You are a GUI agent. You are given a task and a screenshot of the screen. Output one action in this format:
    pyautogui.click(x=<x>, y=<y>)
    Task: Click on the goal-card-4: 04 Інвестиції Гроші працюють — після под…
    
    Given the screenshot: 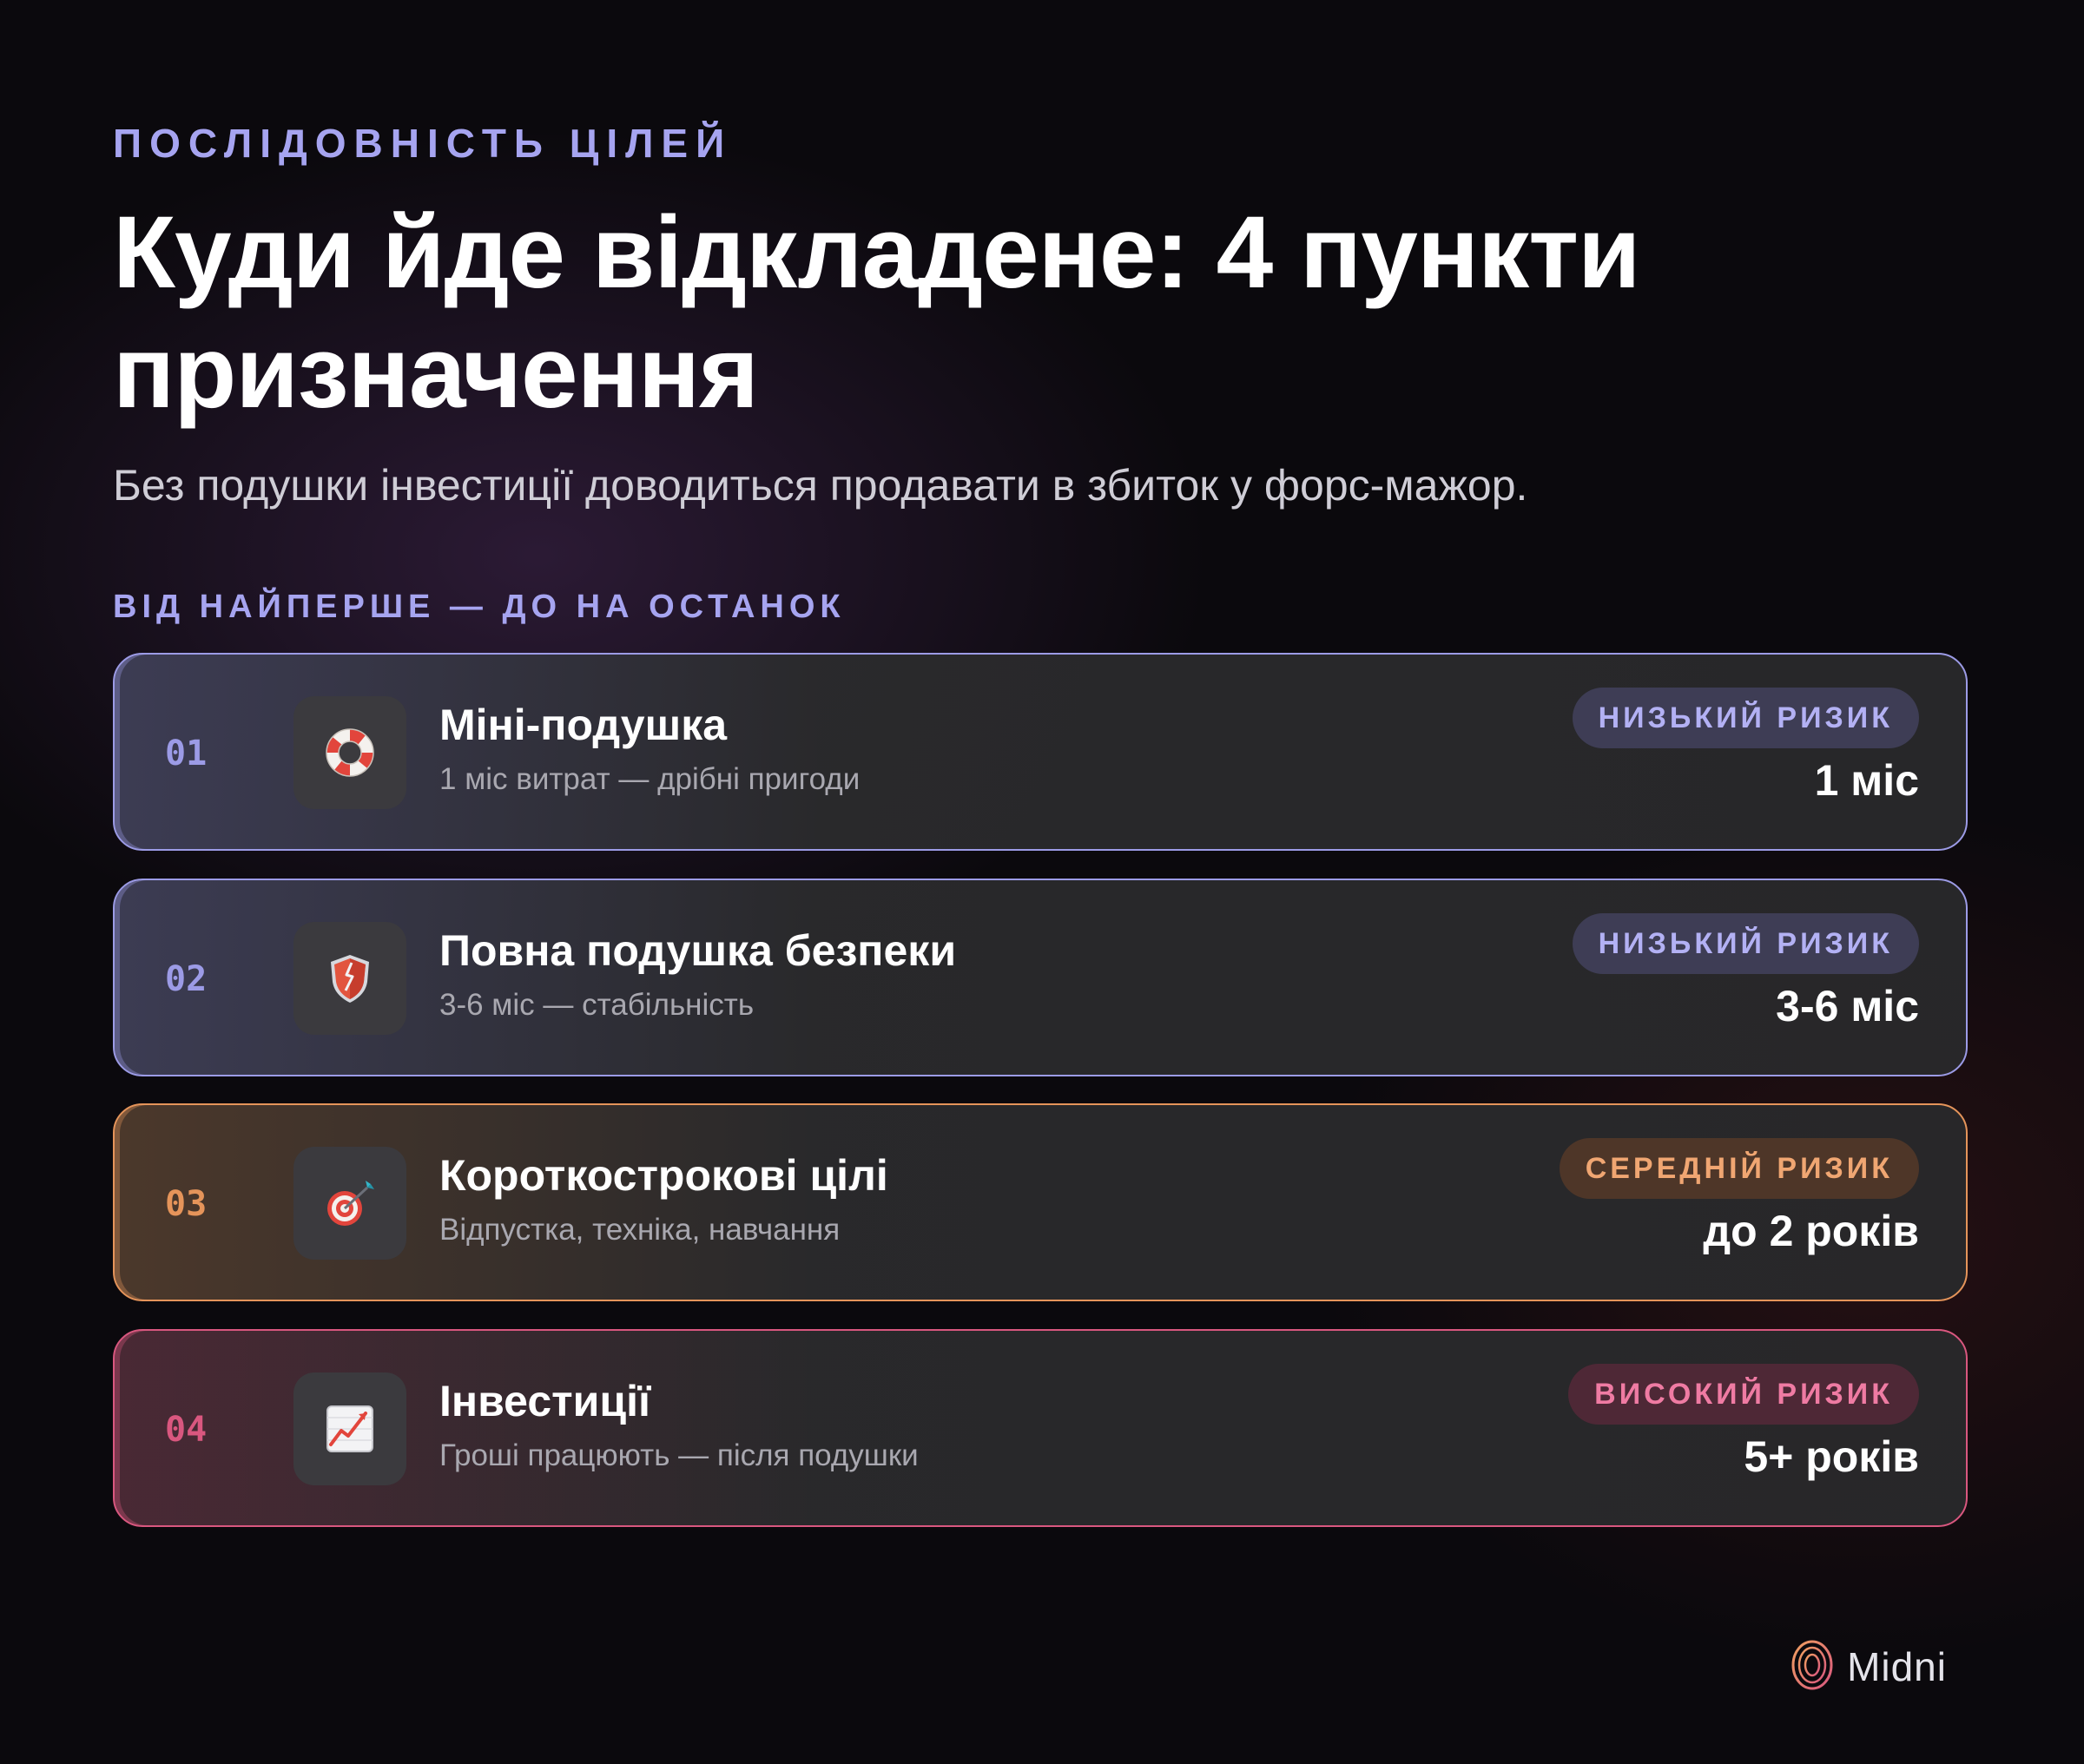 What is the action you would take?
    pyautogui.click(x=1040, y=1428)
    